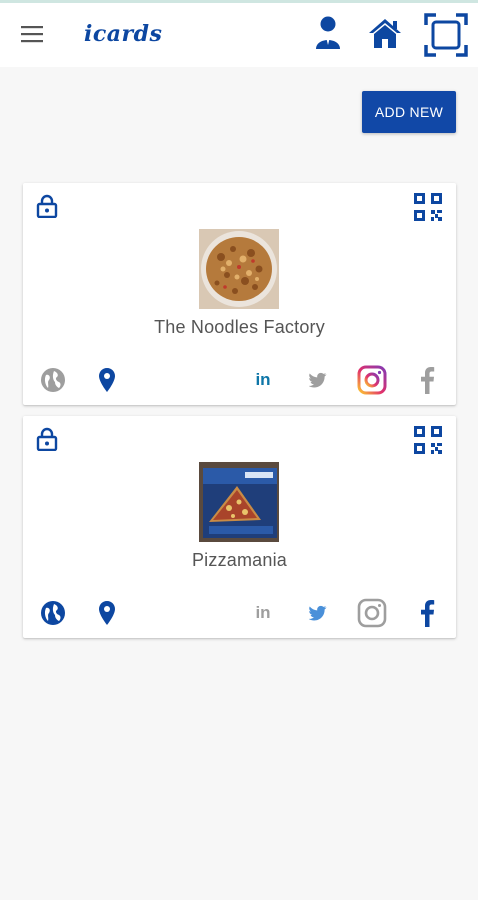 This screenshot has width=478, height=900. What do you see at coordinates (123, 34) in the screenshot?
I see `app-brand: icards` at bounding box center [123, 34].